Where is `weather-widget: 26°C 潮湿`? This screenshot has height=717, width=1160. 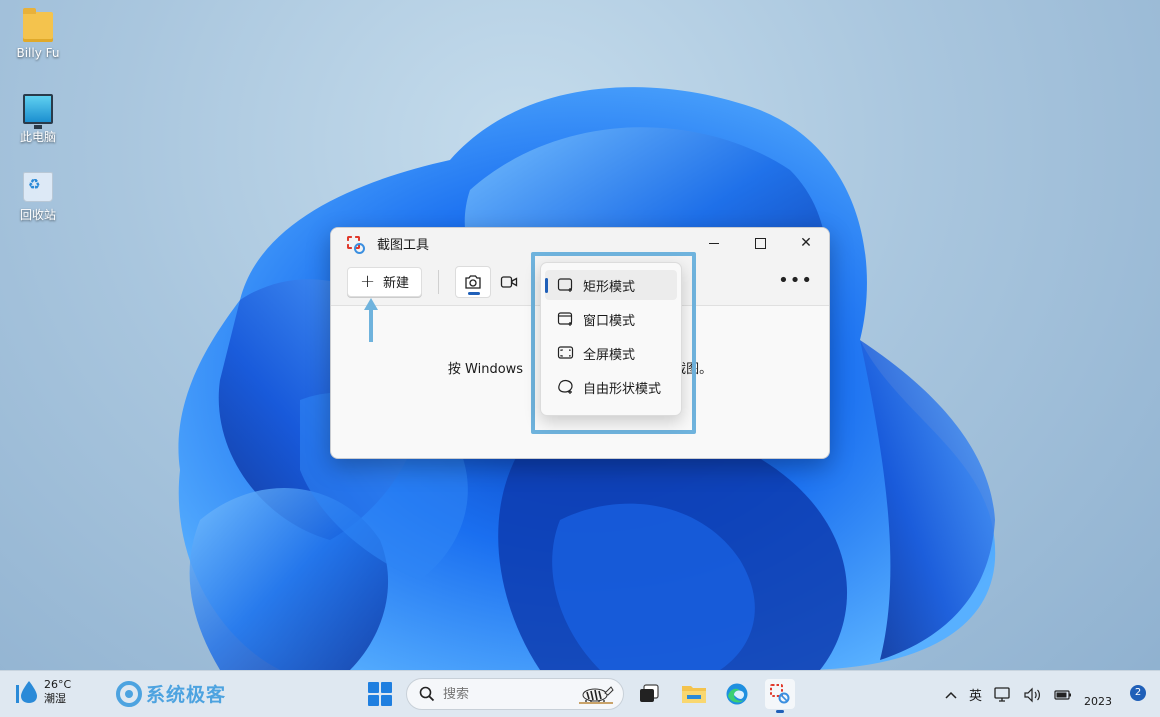 weather-widget: 26°C 潮湿 is located at coordinates (43, 692).